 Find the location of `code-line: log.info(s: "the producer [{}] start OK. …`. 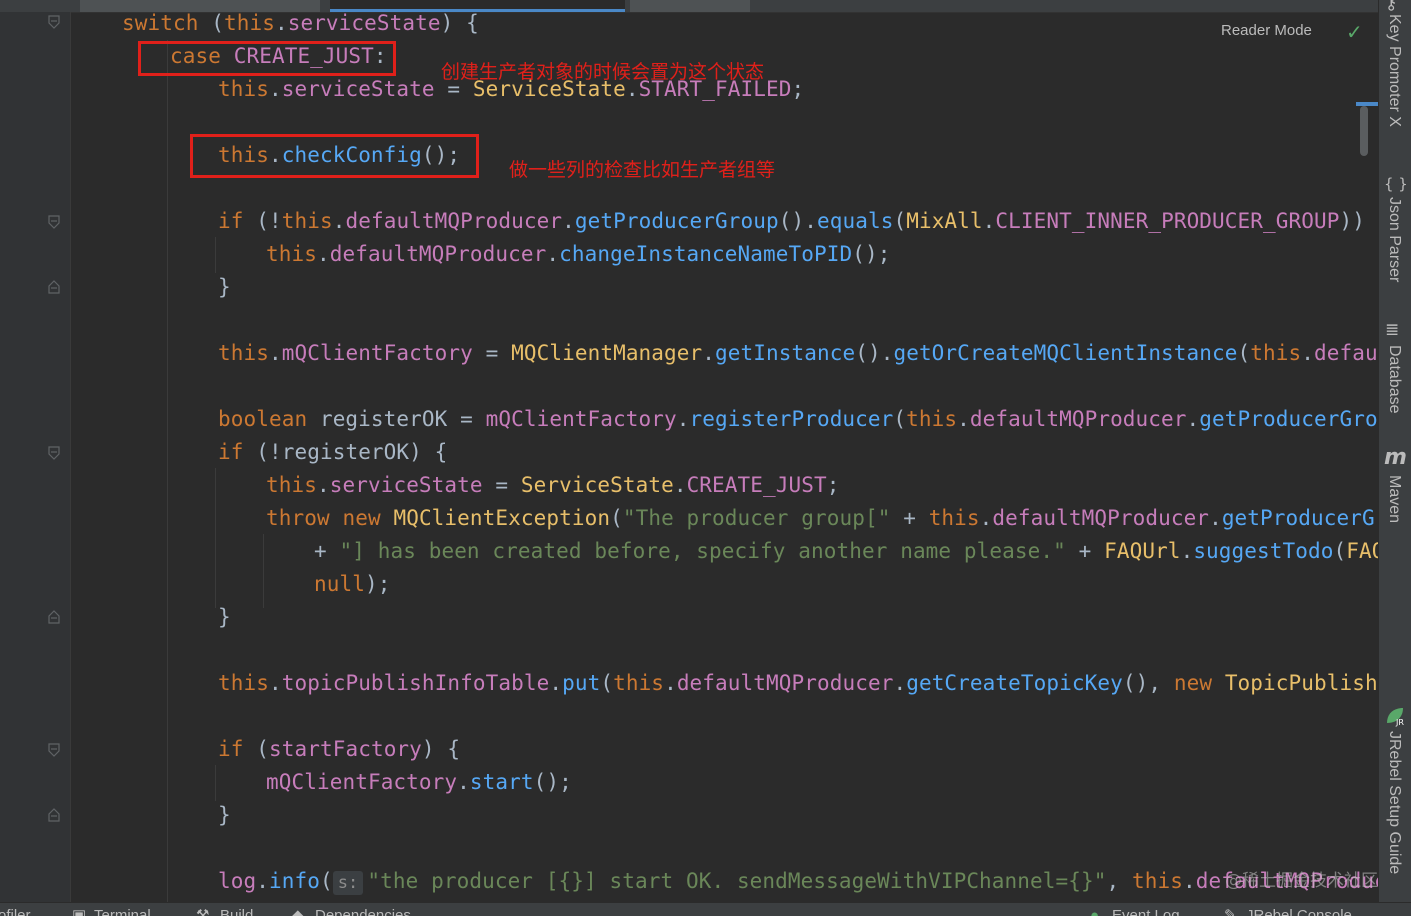

code-line: log.info(s: "the producer [{}] start OK. … is located at coordinates (798, 881).